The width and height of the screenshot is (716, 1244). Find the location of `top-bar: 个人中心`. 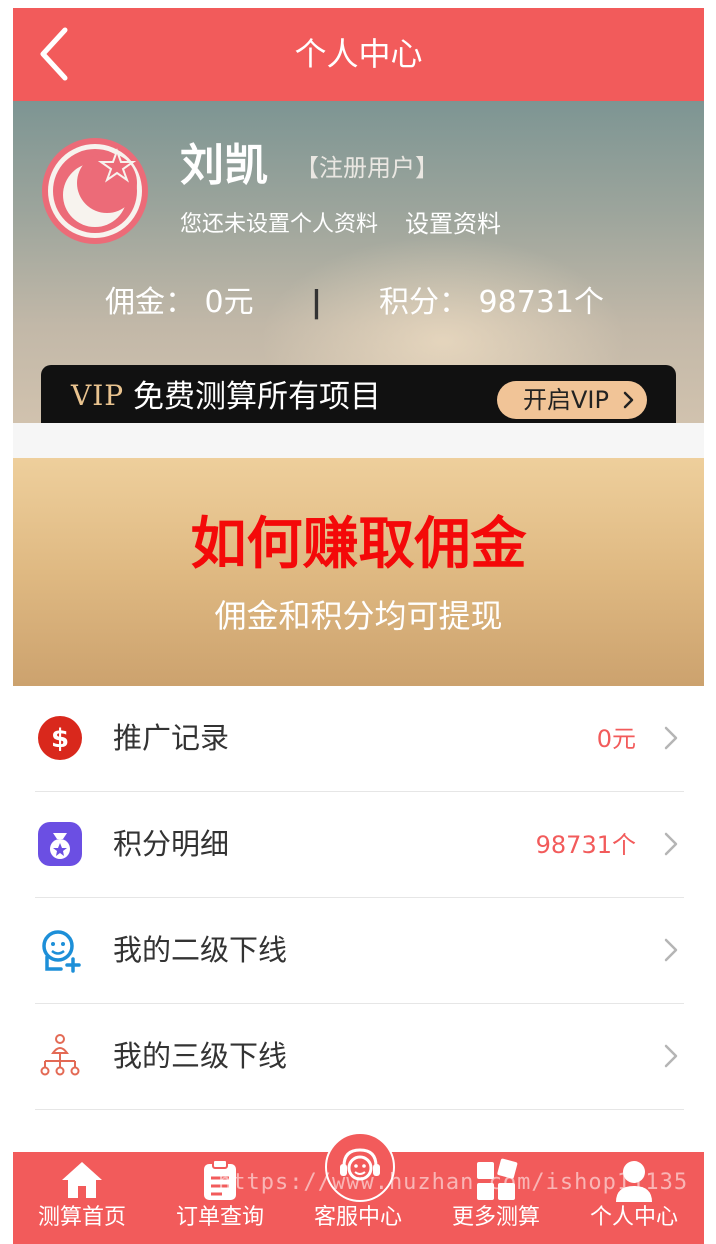

top-bar: 个人中心 is located at coordinates (358, 54).